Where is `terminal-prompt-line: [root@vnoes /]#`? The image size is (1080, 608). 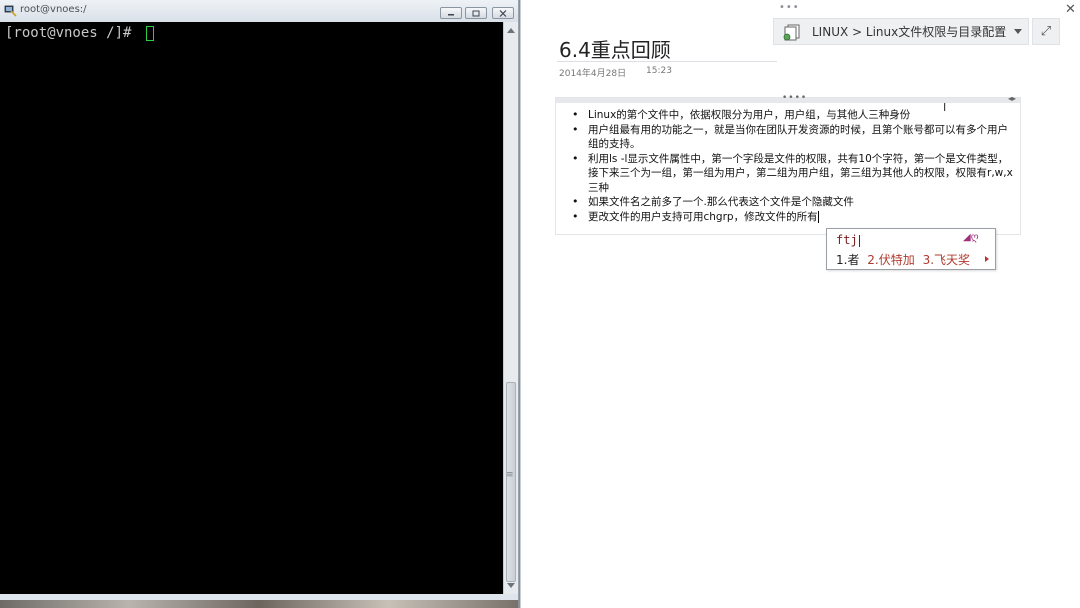 terminal-prompt-line: [root@vnoes /]# is located at coordinates (79, 33).